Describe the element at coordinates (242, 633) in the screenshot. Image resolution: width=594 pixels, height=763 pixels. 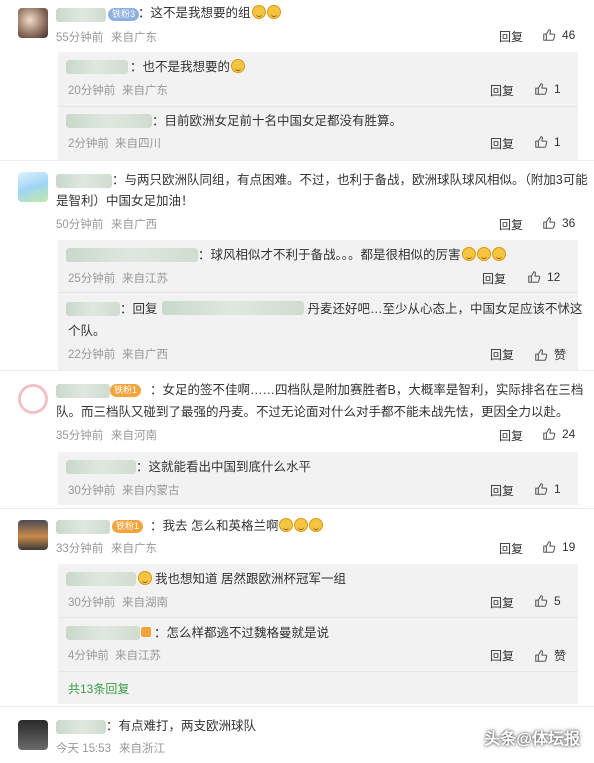
I see `reply-text: ：怎么样都逃不过魏格曼就是说` at that location.